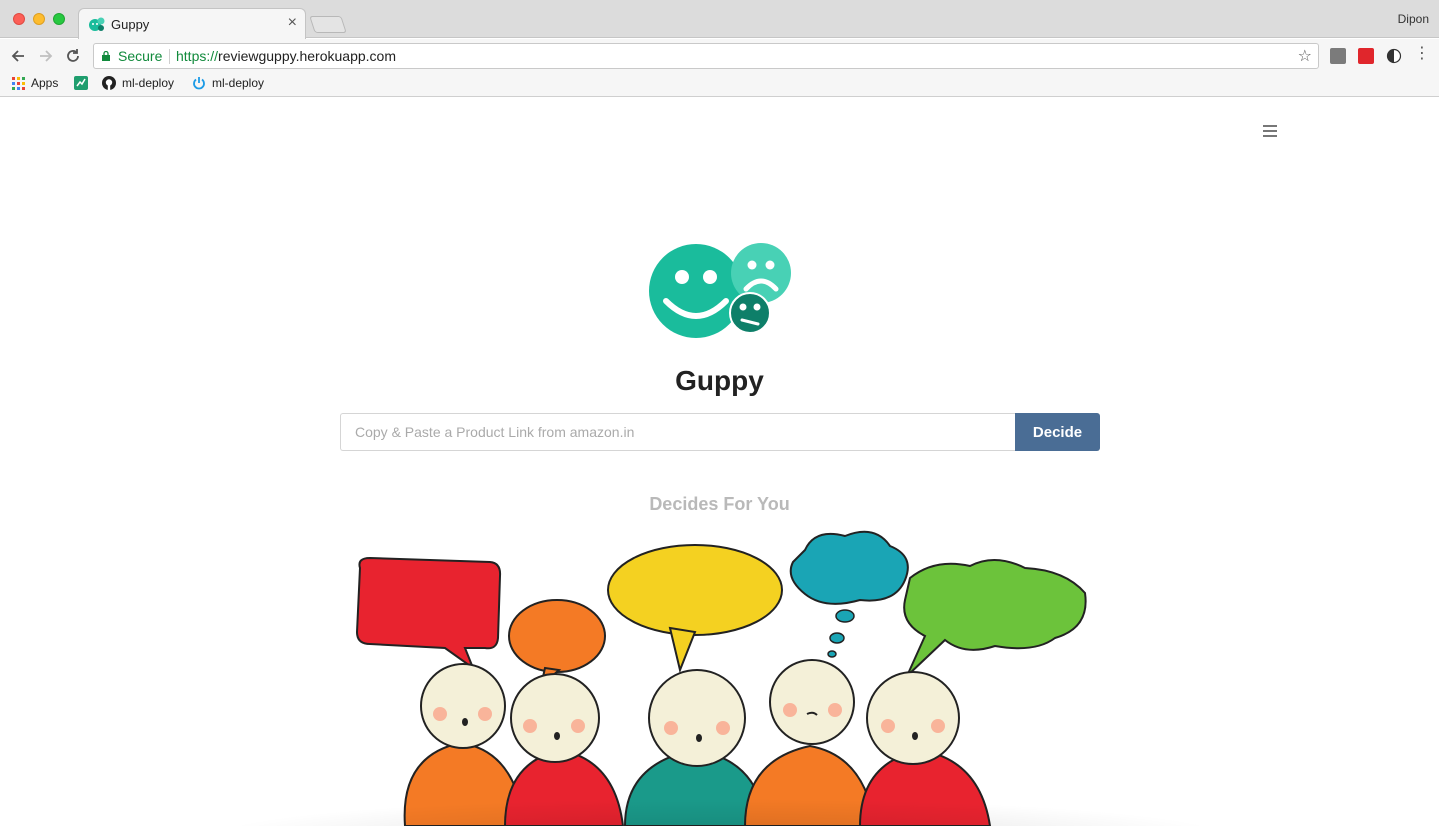 The height and width of the screenshot is (826, 1439). Describe the element at coordinates (46, 56) in the screenshot. I see `forward-arrow-icon` at that location.